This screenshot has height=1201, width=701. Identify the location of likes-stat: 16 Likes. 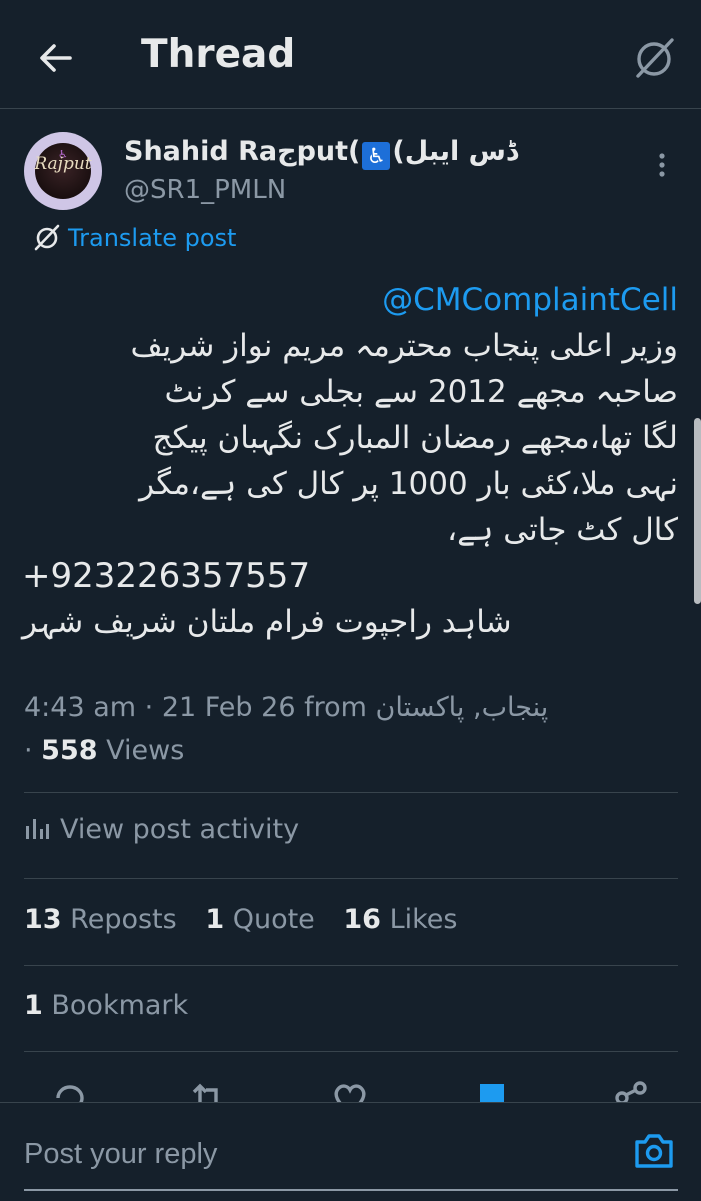
(400, 919).